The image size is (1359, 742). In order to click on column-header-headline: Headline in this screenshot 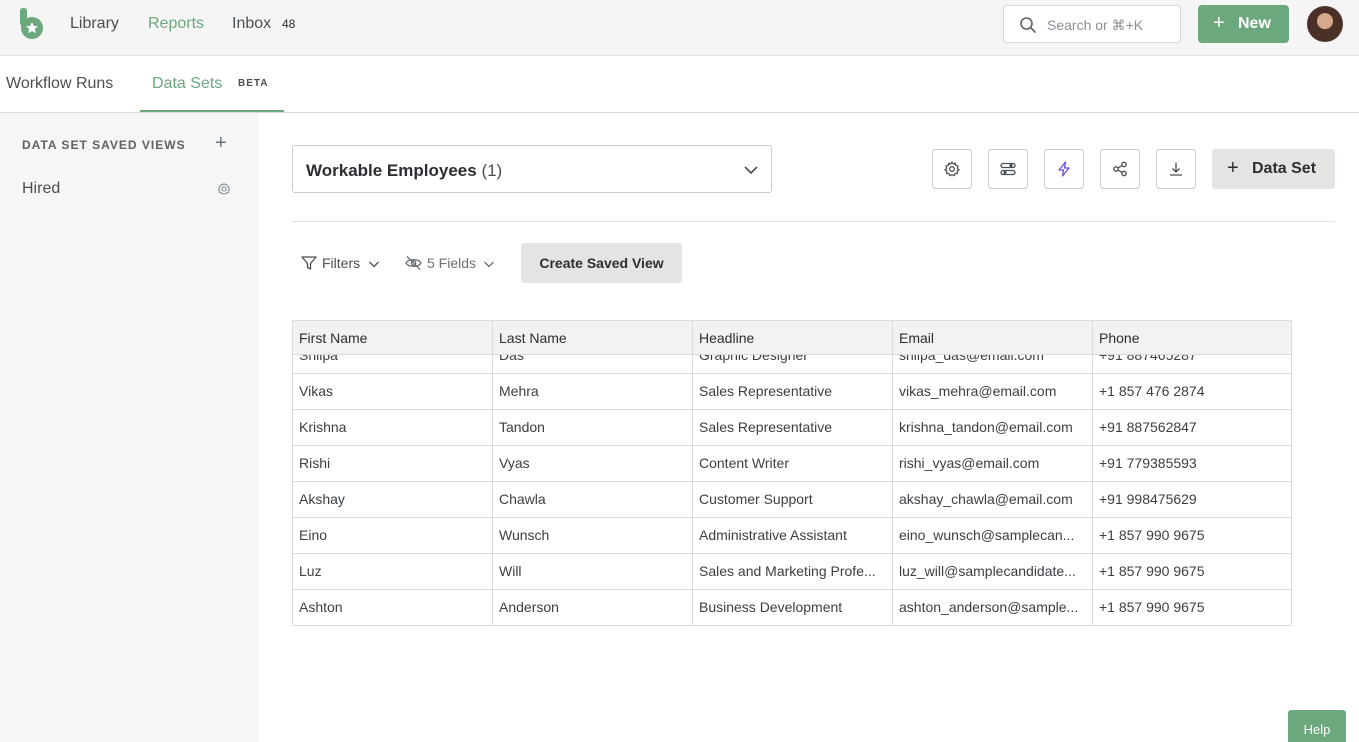, I will do `click(793, 338)`.